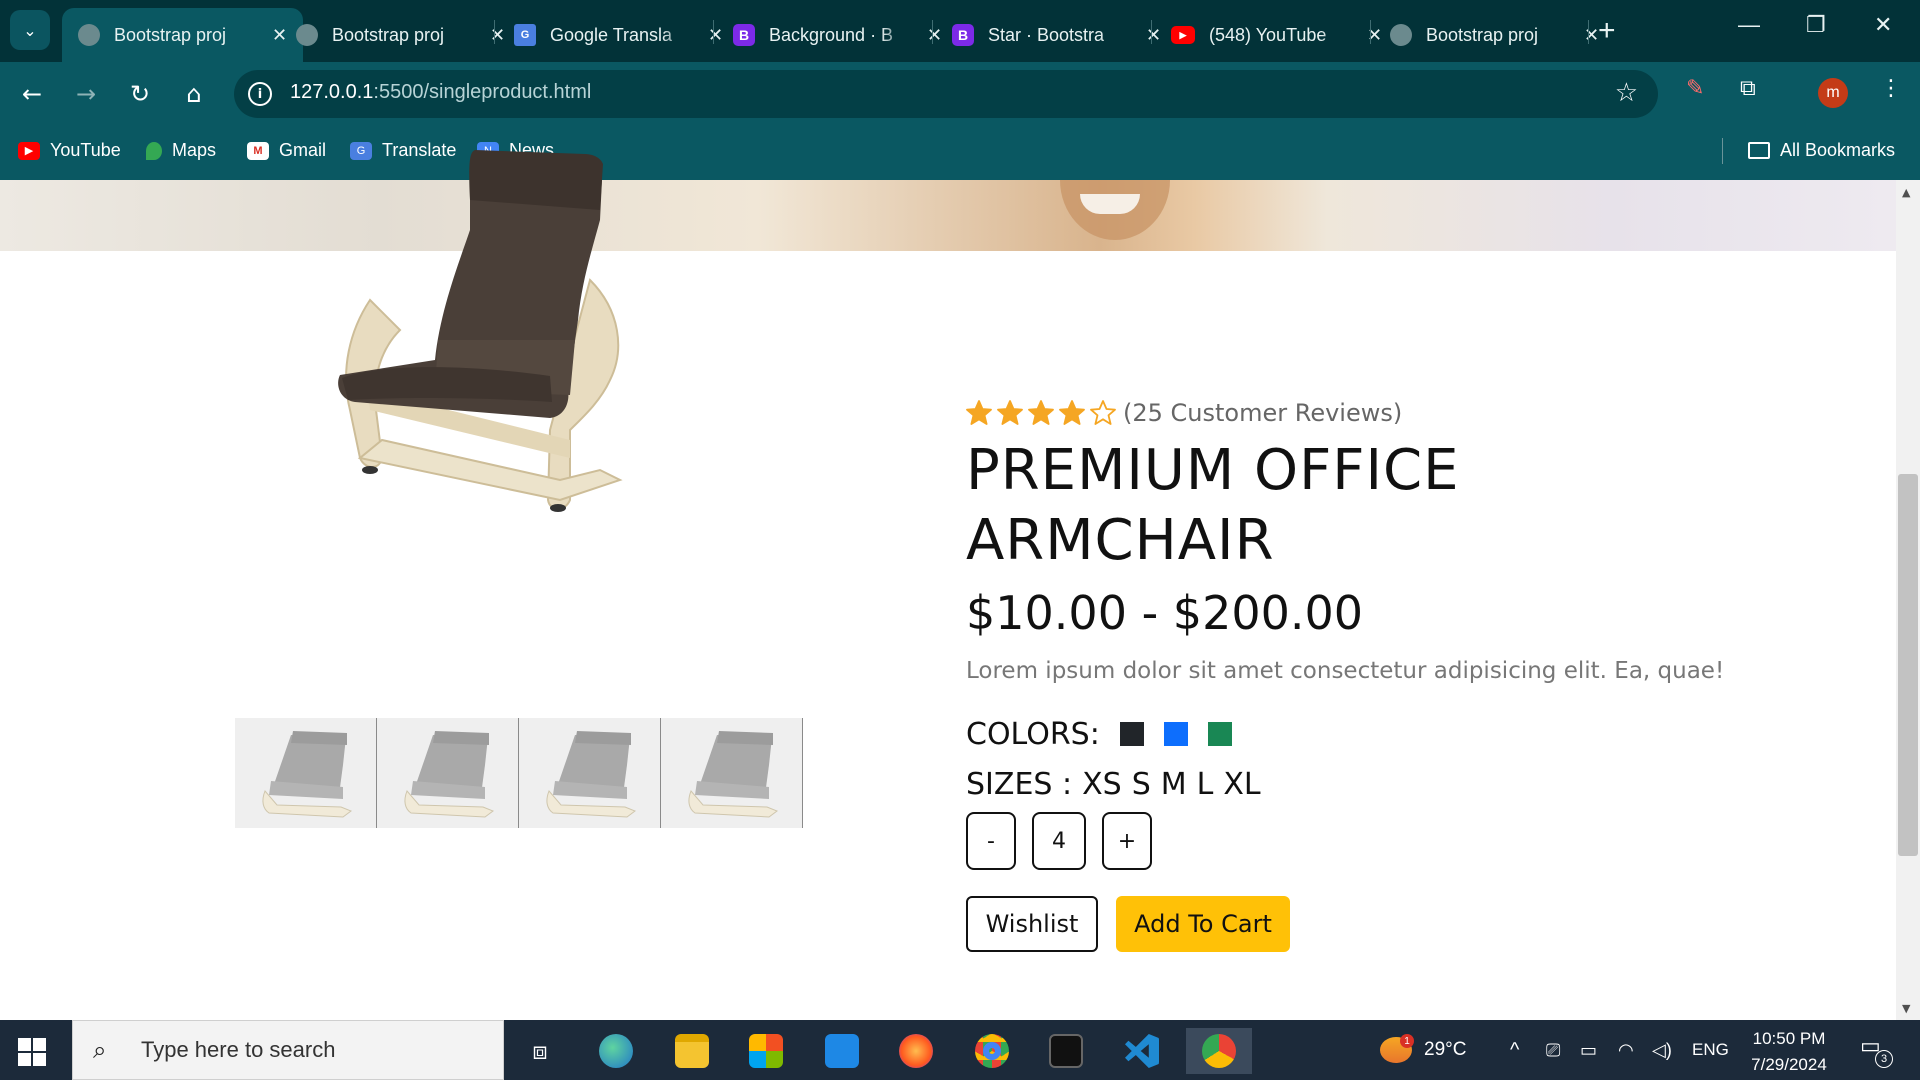 This screenshot has width=1920, height=1080. Describe the element at coordinates (1514, 1050) in the screenshot. I see `tray-chevron-up-icon: ^` at that location.